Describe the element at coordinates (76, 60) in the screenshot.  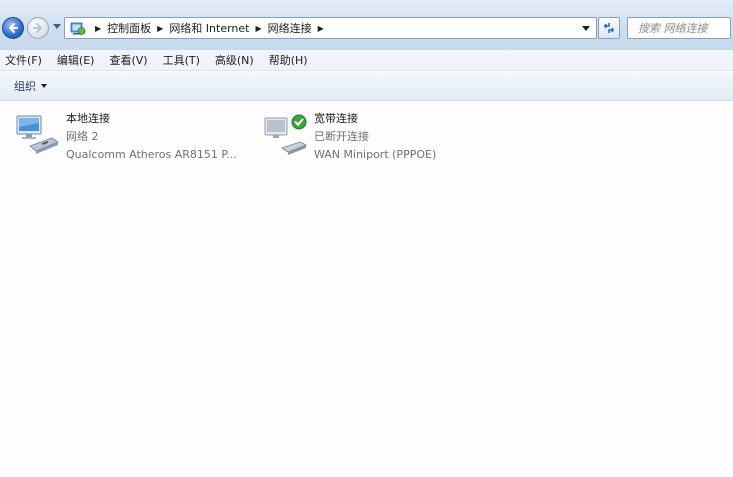
I see `menu-edit: 编辑(E)` at that location.